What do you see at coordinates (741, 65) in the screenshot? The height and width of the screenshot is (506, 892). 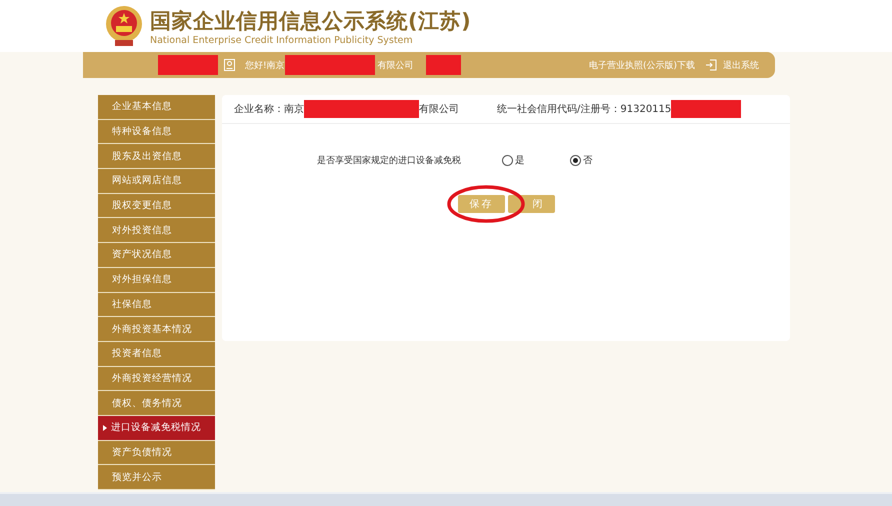 I see `logout-link: 退出系统` at bounding box center [741, 65].